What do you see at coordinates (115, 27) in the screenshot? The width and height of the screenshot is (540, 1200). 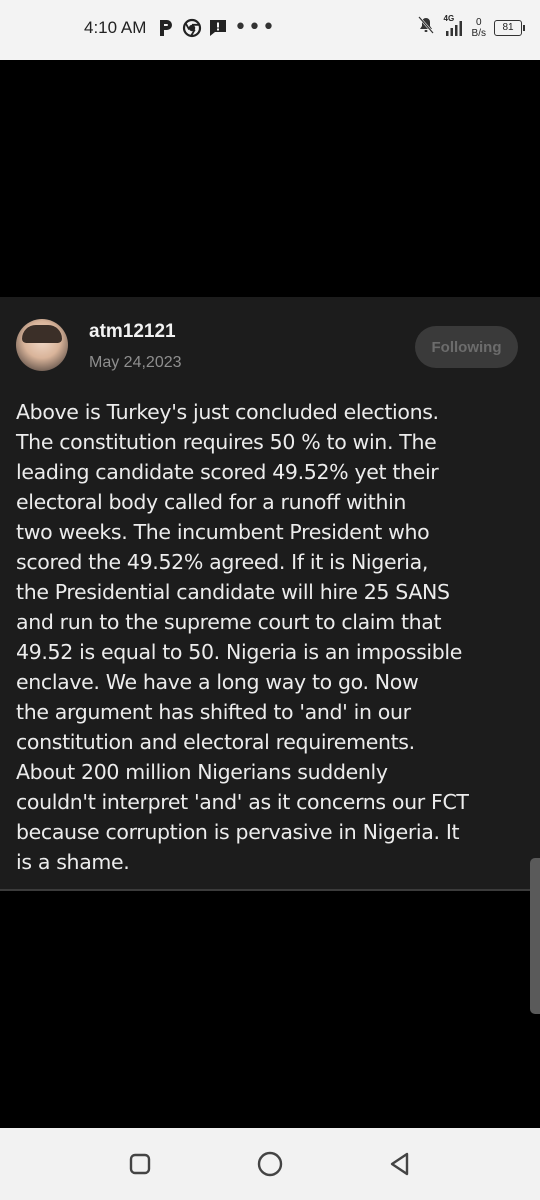 I see `status-time: 4:10 AM` at bounding box center [115, 27].